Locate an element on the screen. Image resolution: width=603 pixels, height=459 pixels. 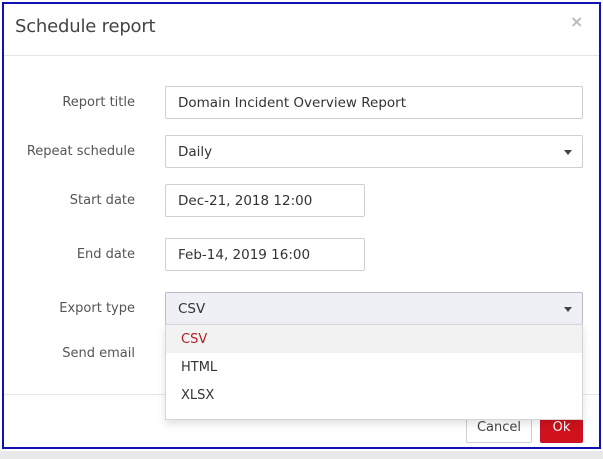
send-email-label: Send email is located at coordinates (98, 353).